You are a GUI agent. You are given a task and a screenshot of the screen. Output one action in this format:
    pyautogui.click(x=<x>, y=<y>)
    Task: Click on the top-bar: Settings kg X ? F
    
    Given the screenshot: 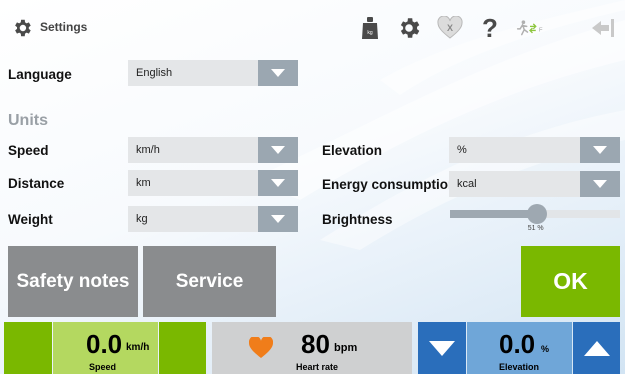 What is the action you would take?
    pyautogui.click(x=312, y=28)
    